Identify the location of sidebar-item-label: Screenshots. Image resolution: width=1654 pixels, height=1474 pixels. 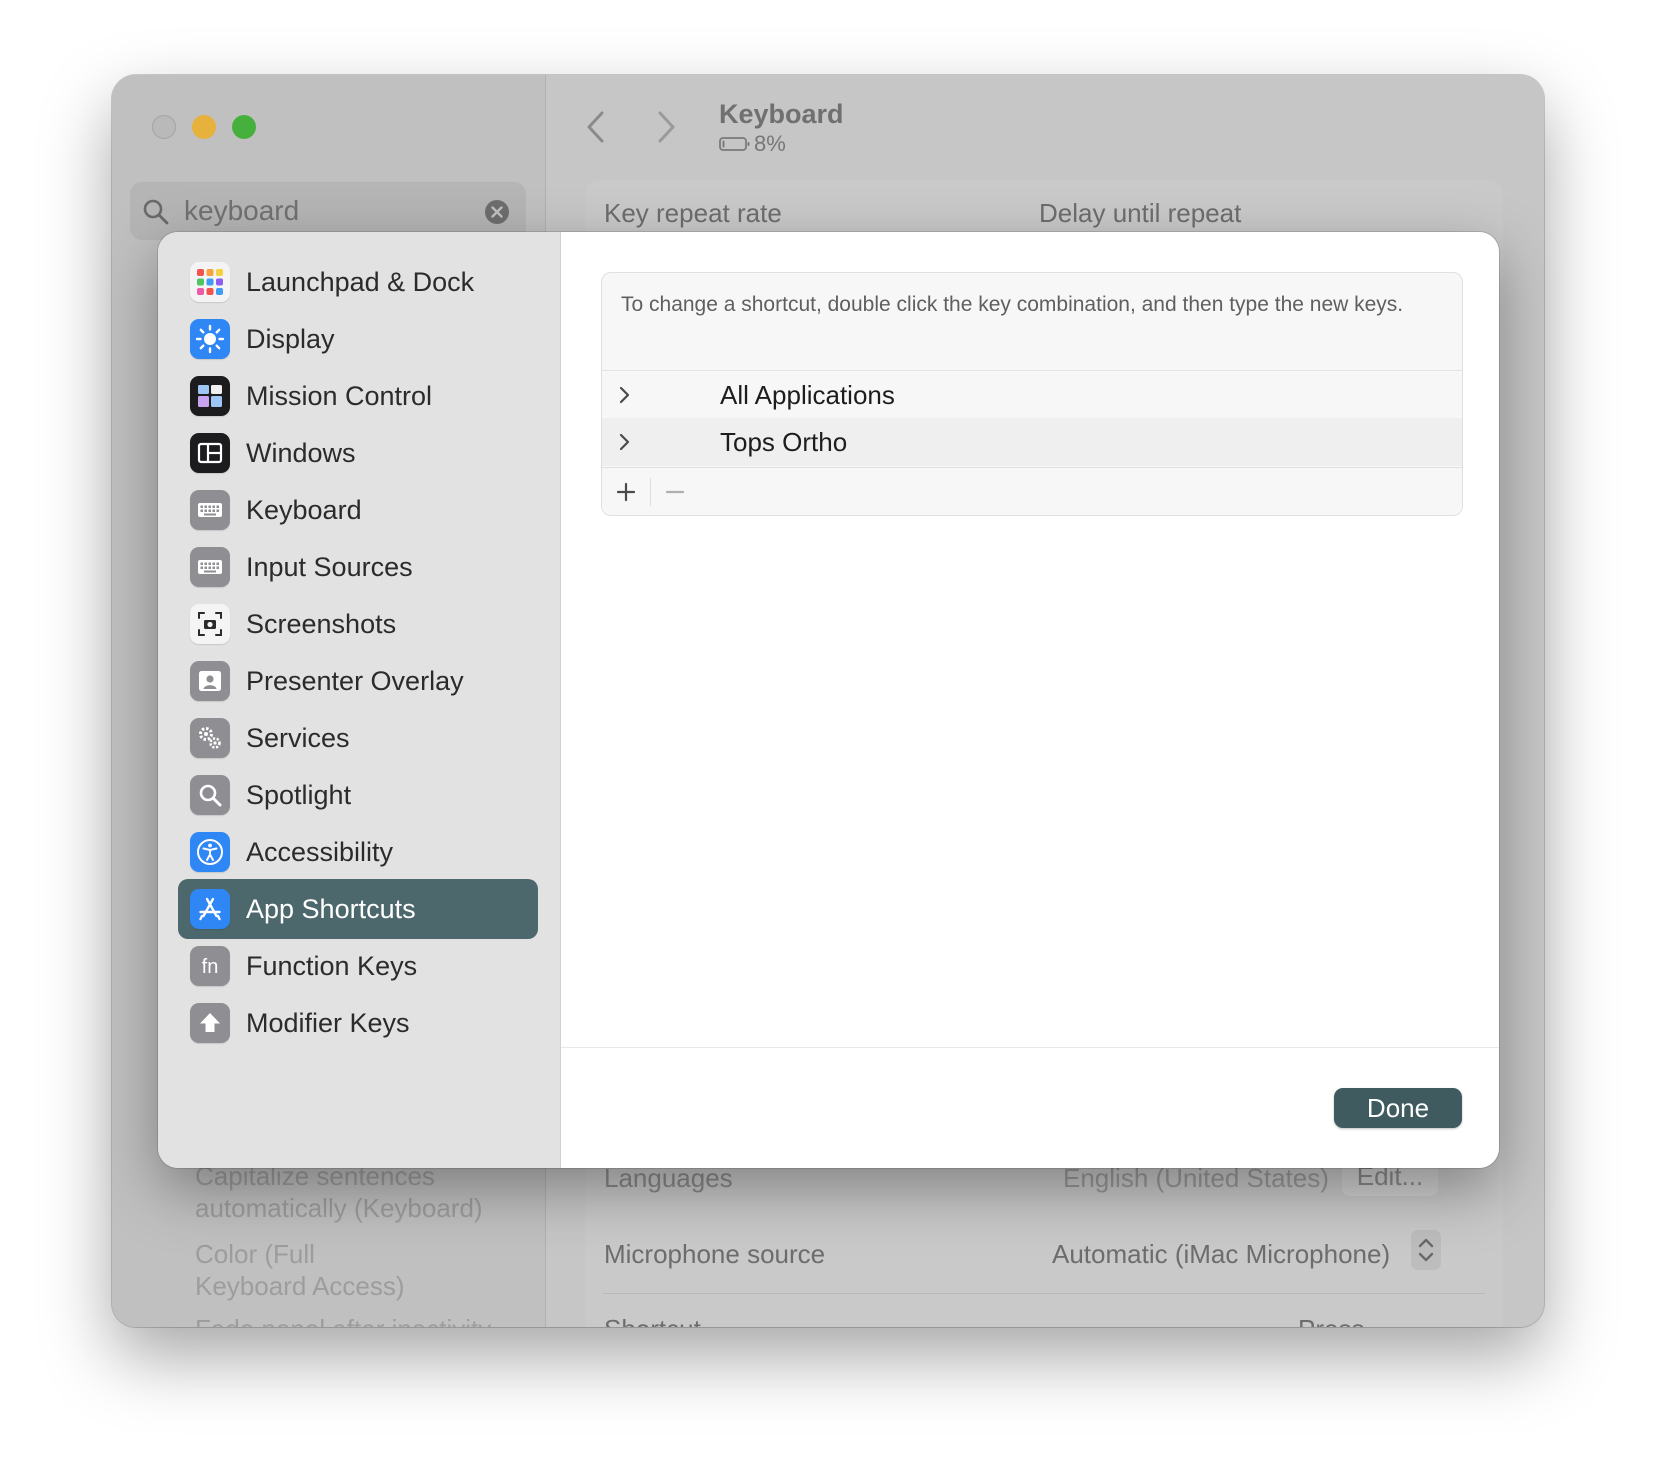
(321, 623).